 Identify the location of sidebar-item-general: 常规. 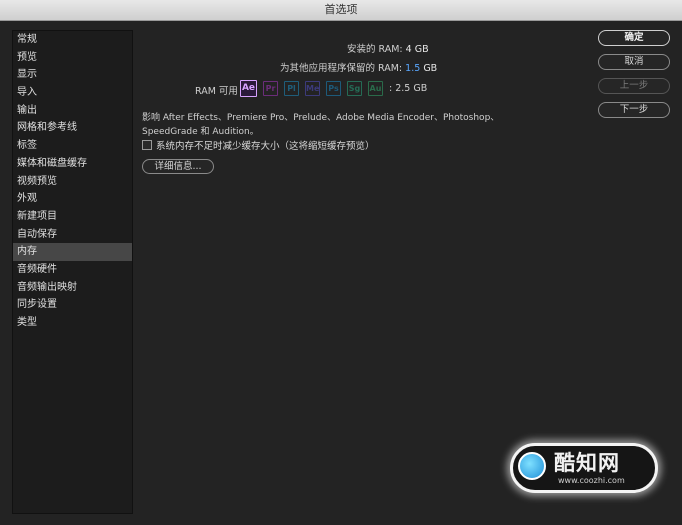
(72, 40).